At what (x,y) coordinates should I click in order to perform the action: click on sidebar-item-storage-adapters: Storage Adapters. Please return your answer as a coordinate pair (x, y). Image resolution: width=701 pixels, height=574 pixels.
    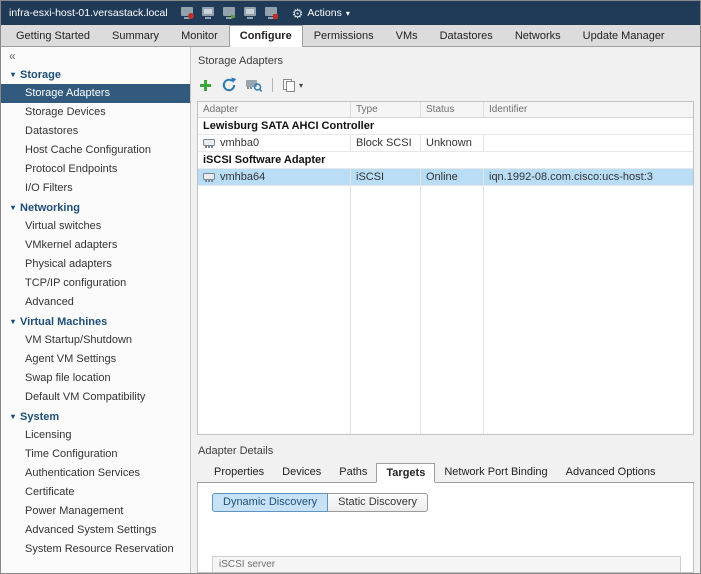
    Looking at the image, I should click on (95, 93).